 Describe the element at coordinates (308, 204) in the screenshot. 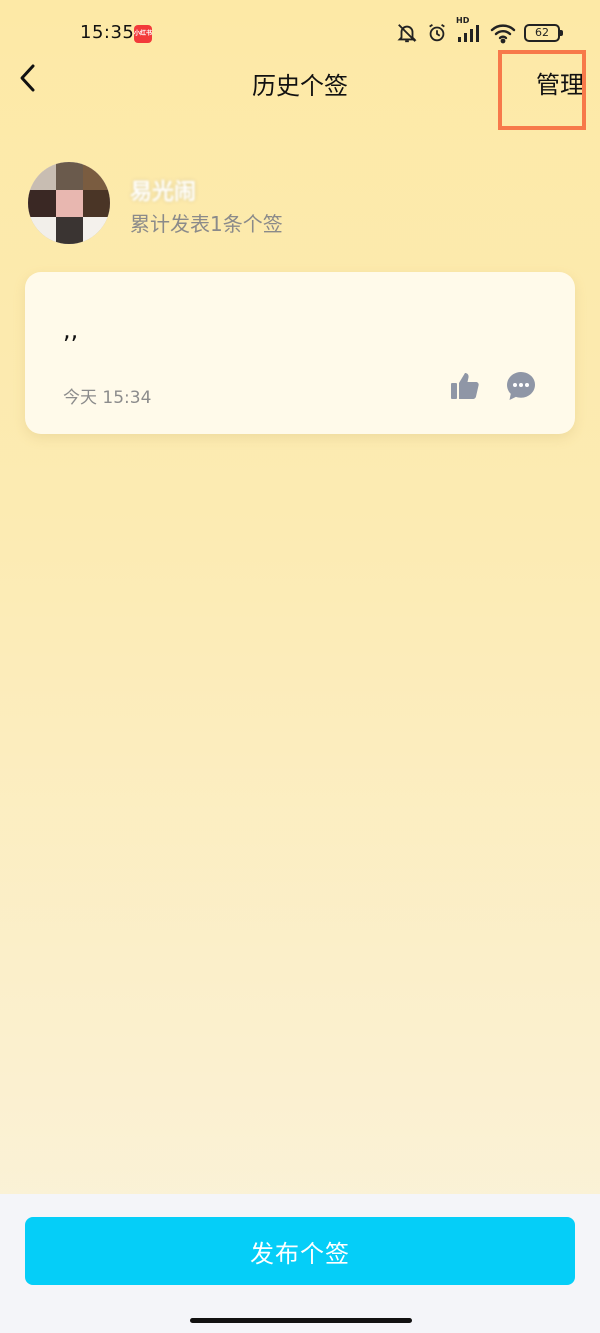

I see `profile-header: 易光闹 累计发表1条个签` at that location.